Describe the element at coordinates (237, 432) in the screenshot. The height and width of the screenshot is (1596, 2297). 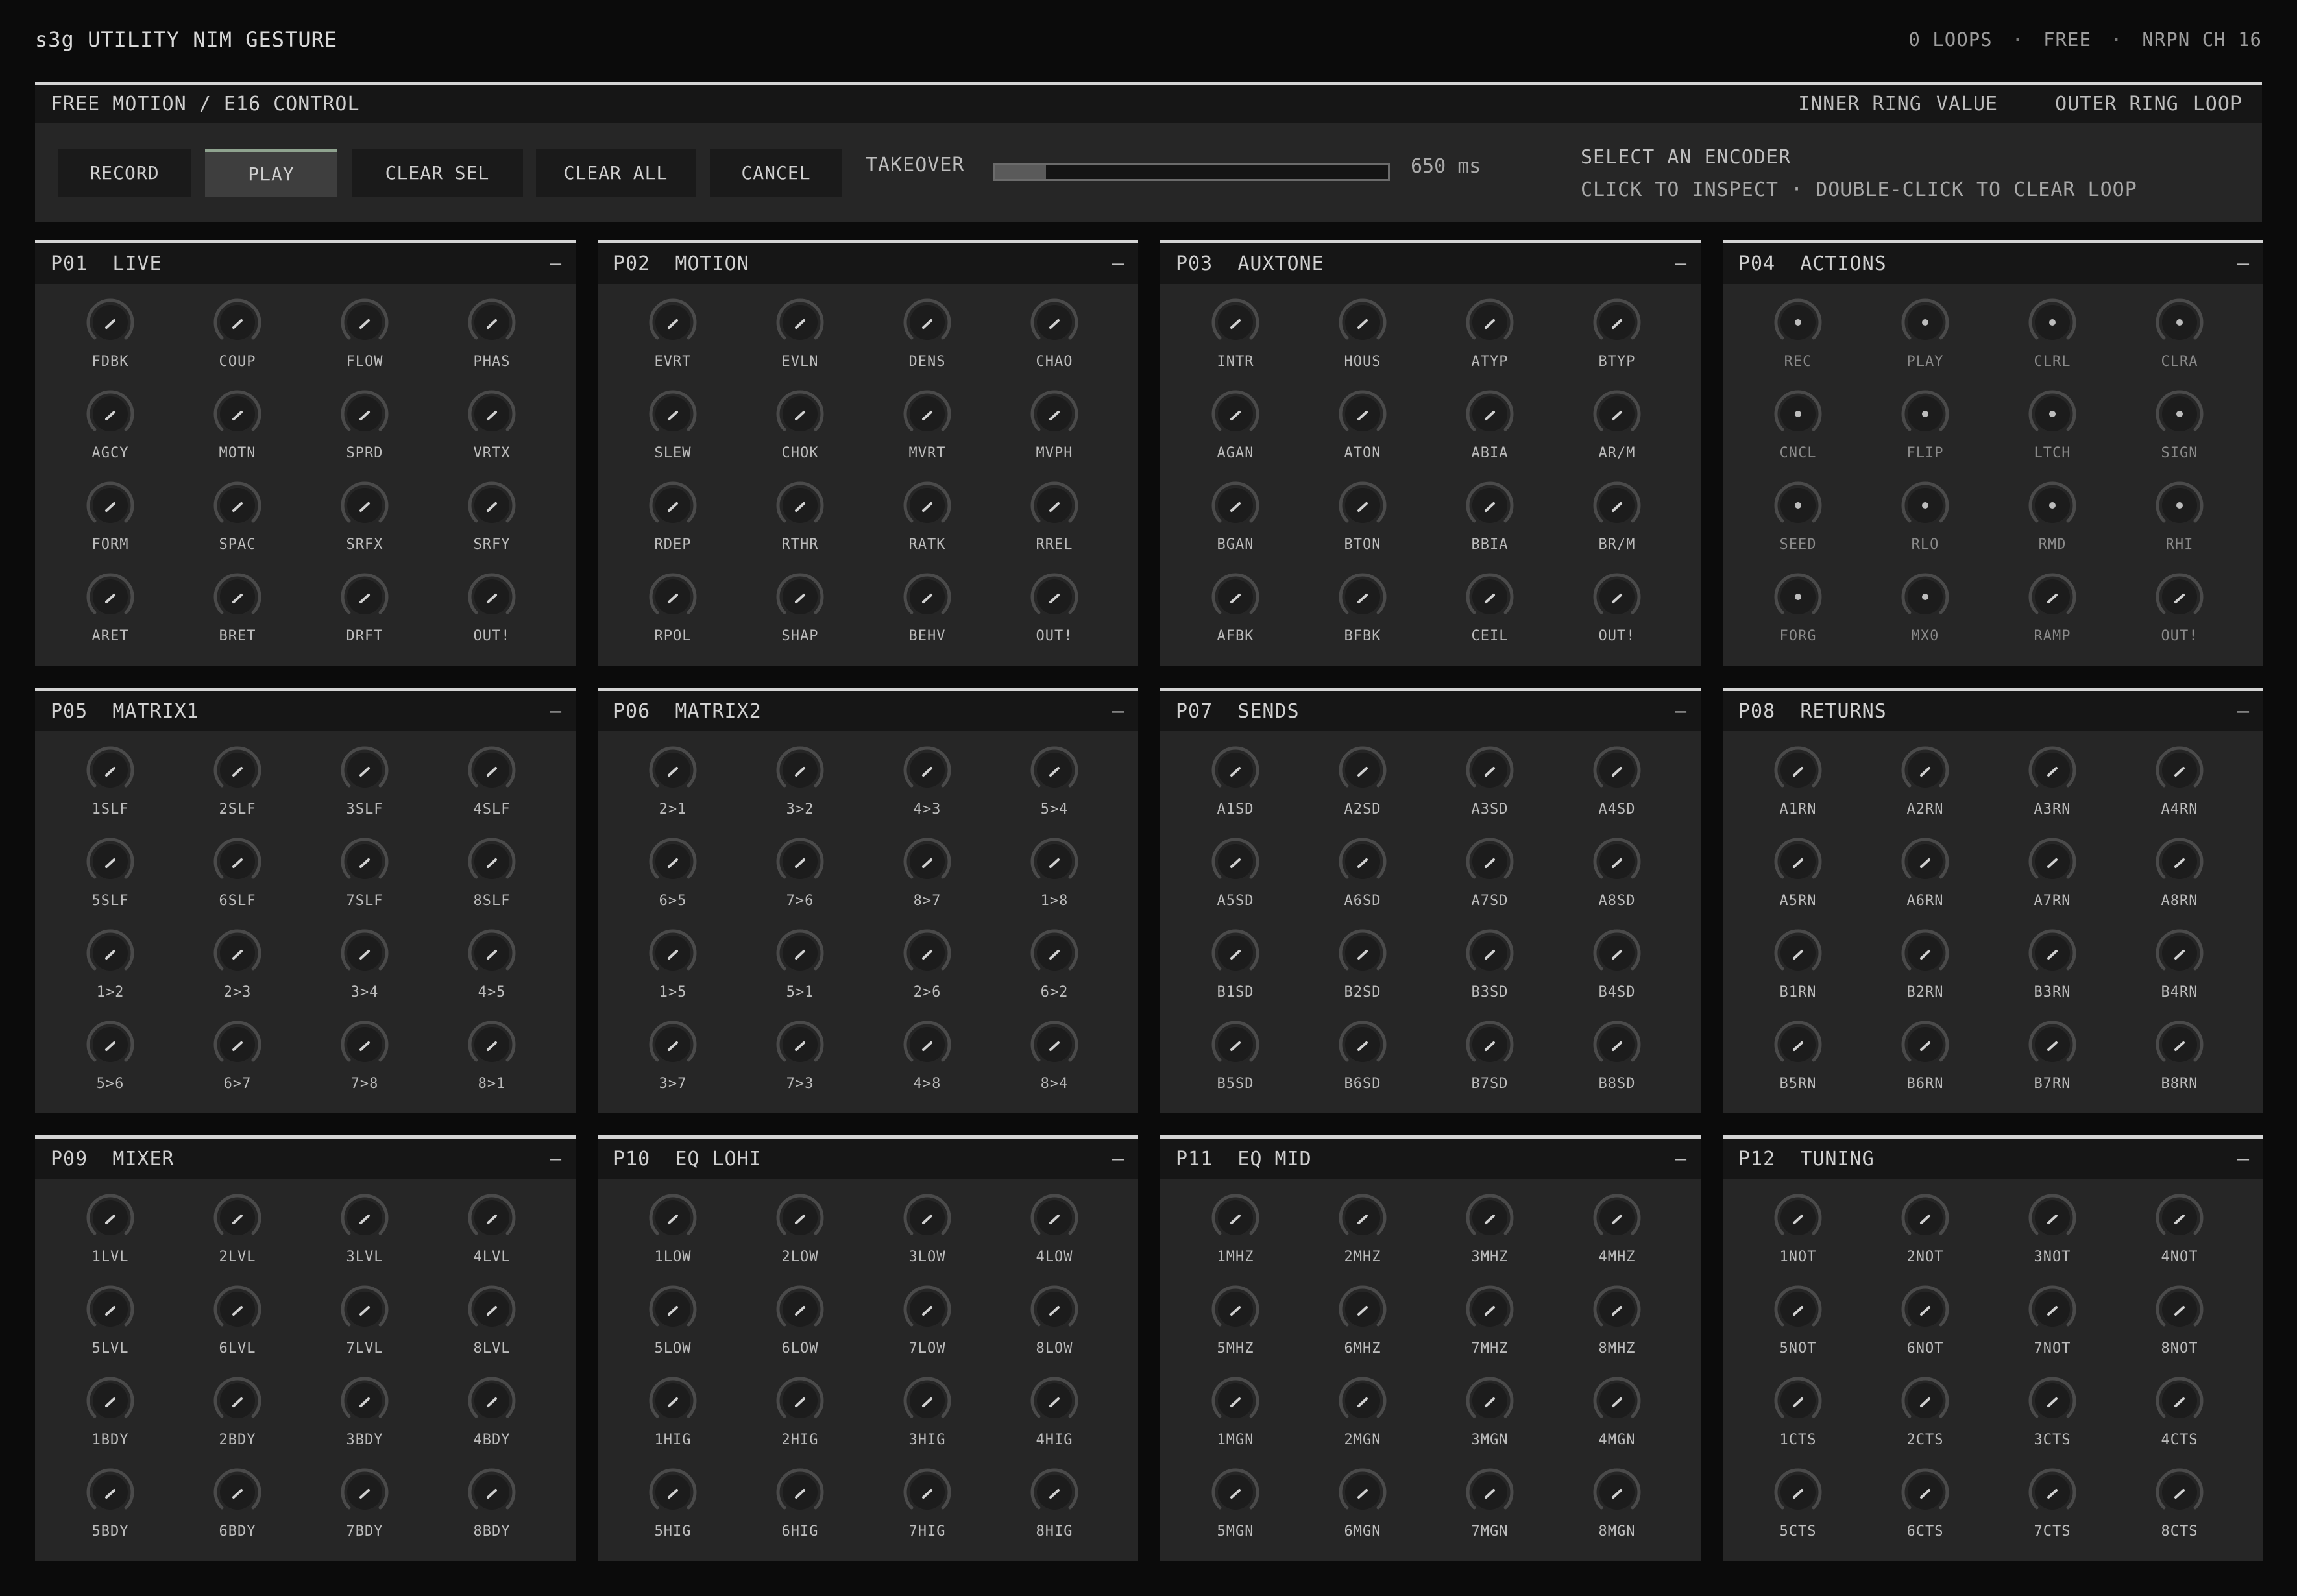
I see `encoder: MOTN` at that location.